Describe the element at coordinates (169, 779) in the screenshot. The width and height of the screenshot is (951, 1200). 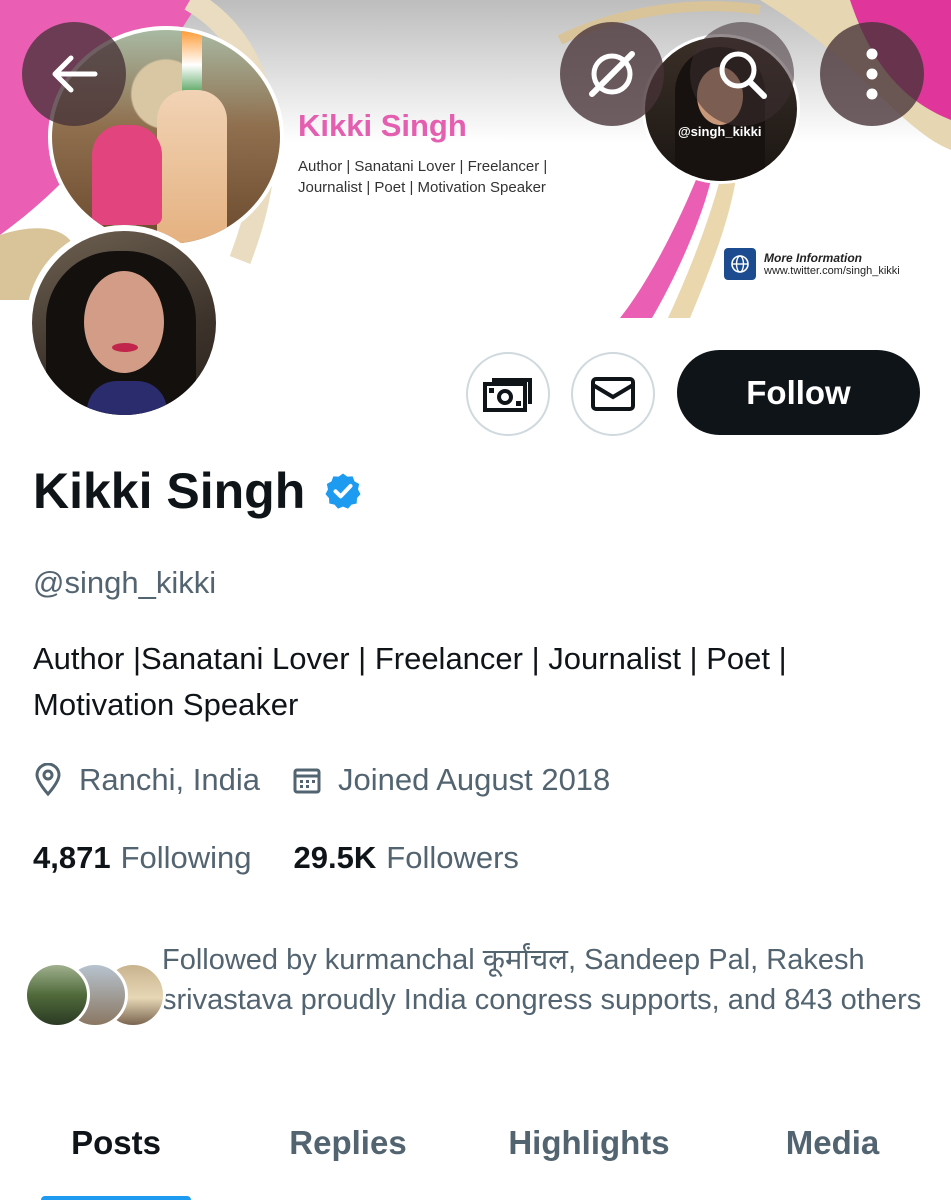
I see `location-text: Ranchi, India` at that location.